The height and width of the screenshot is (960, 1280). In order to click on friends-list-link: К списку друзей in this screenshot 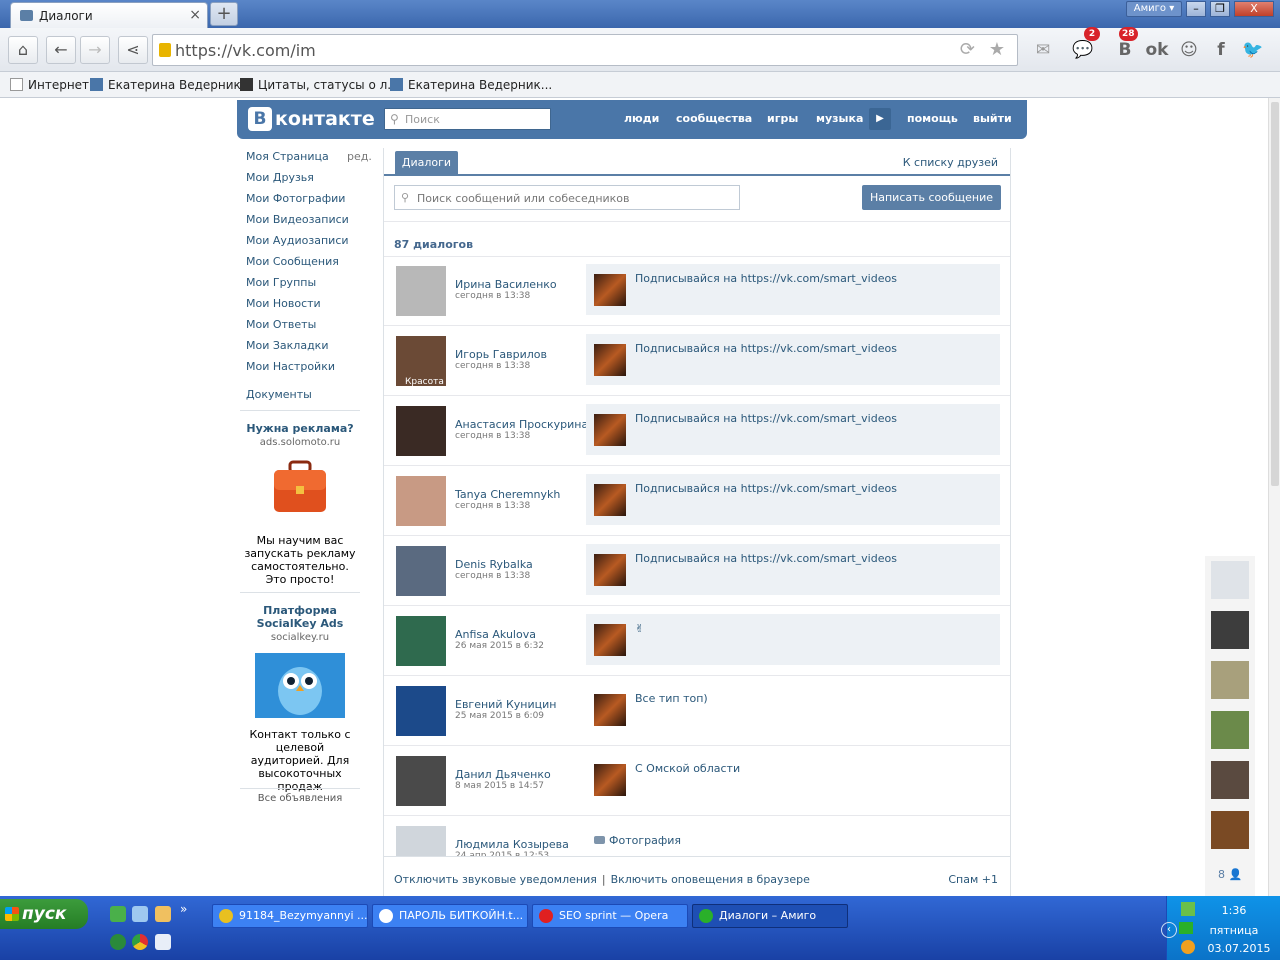, I will do `click(950, 162)`.